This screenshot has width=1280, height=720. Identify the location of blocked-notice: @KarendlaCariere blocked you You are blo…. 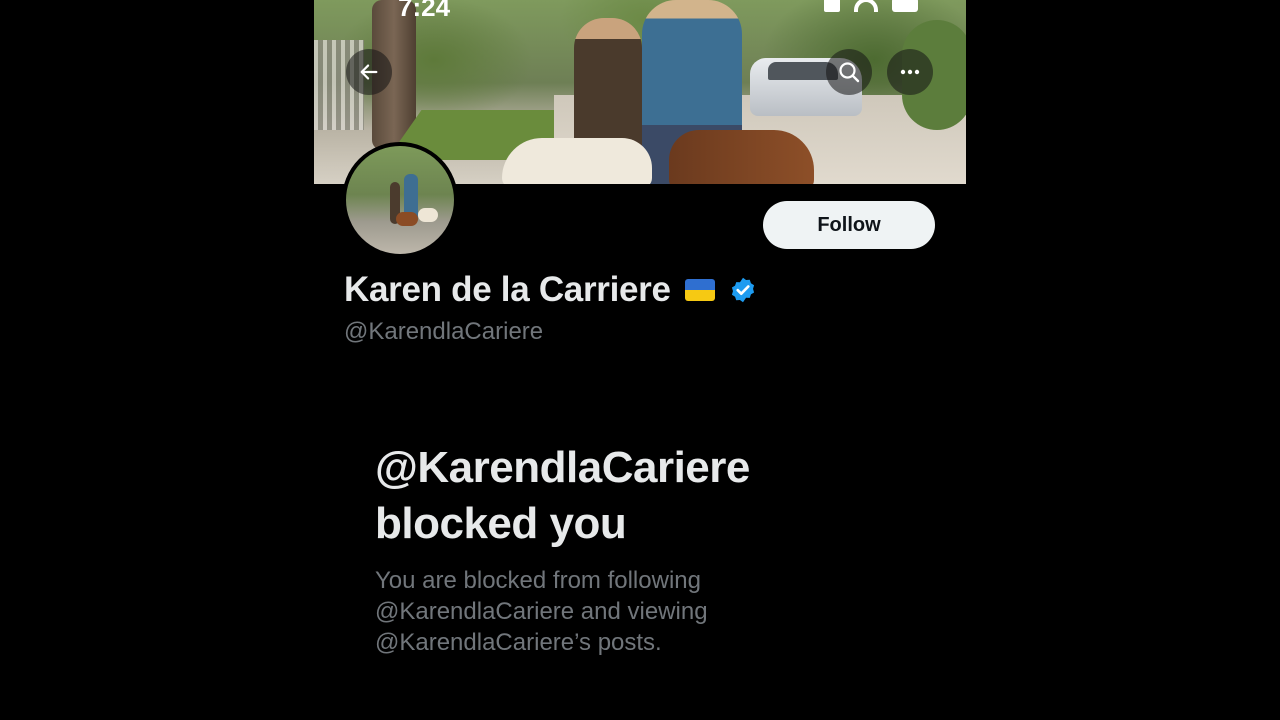
(625, 549).